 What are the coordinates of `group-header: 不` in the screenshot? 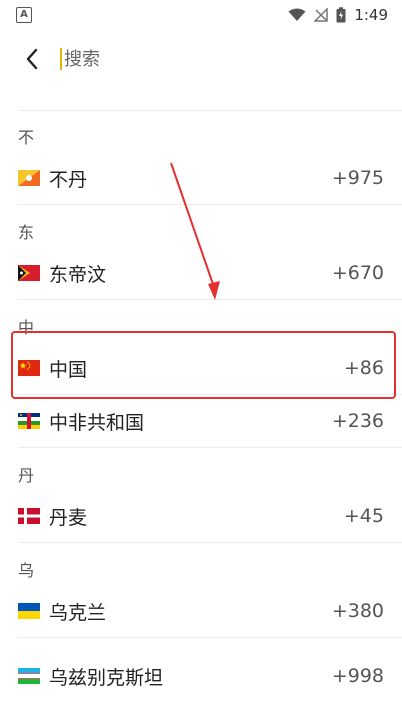 It's located at (26, 137).